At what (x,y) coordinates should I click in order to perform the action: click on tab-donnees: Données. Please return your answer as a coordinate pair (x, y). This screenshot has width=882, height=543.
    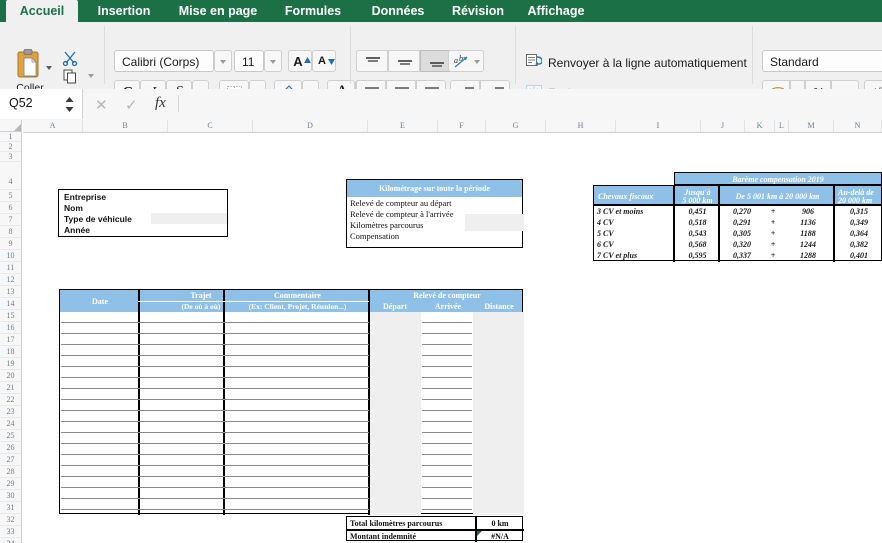
    Looking at the image, I should click on (398, 11).